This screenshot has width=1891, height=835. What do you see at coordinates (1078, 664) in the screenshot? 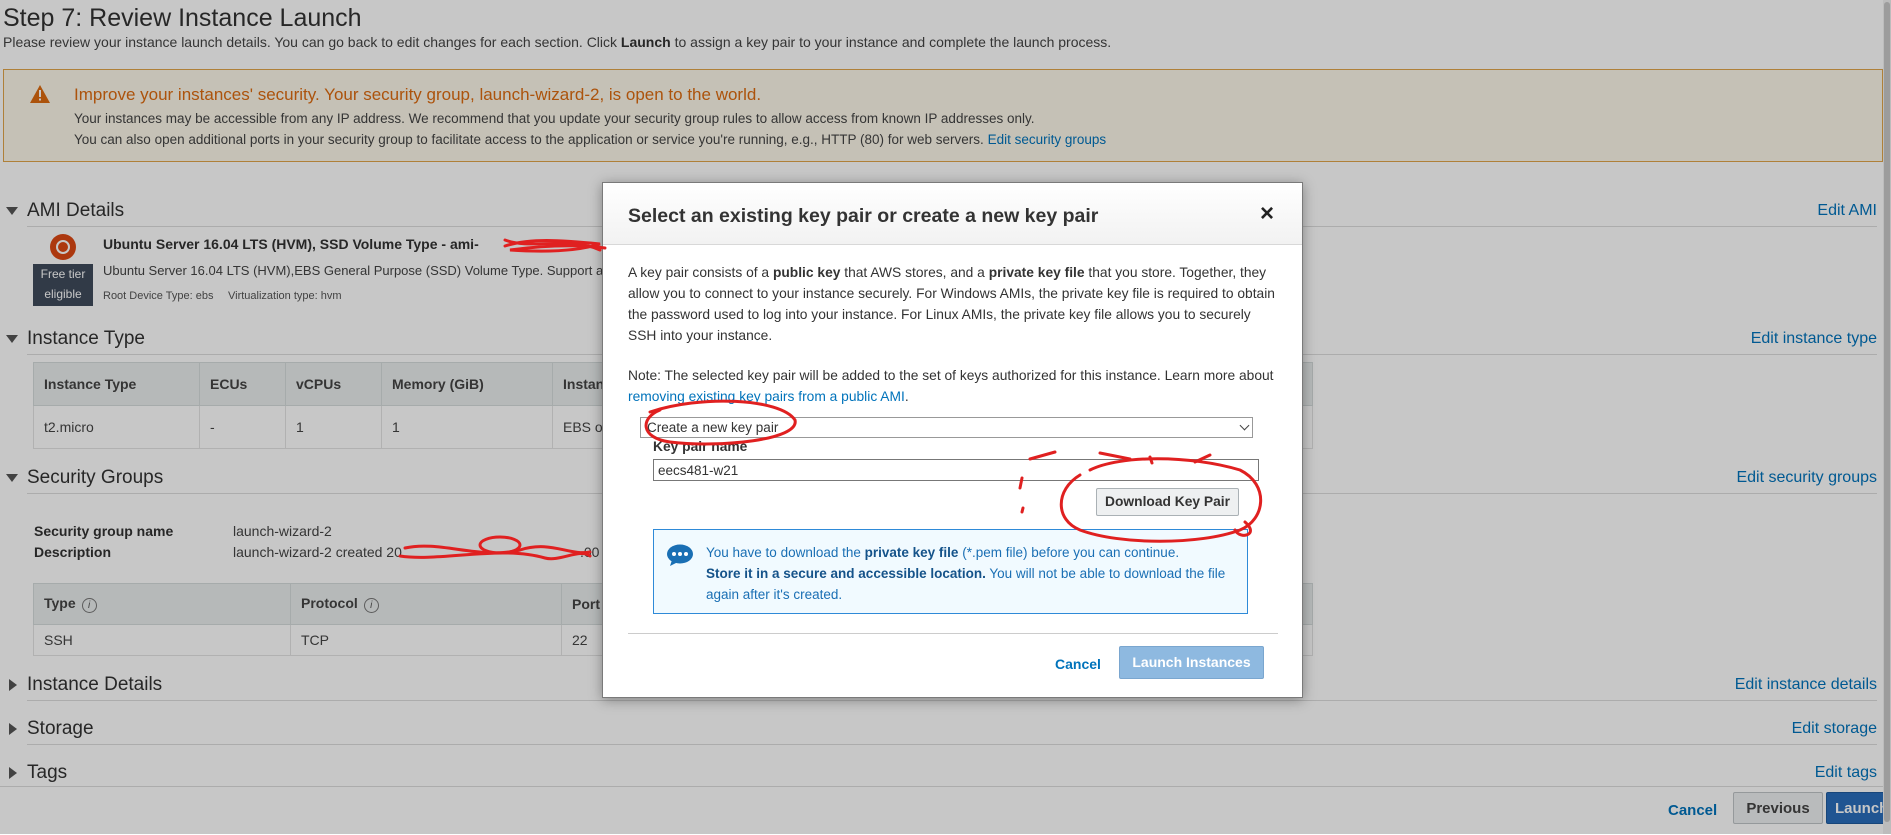
I see `dialog-cancel-button: Cancel` at bounding box center [1078, 664].